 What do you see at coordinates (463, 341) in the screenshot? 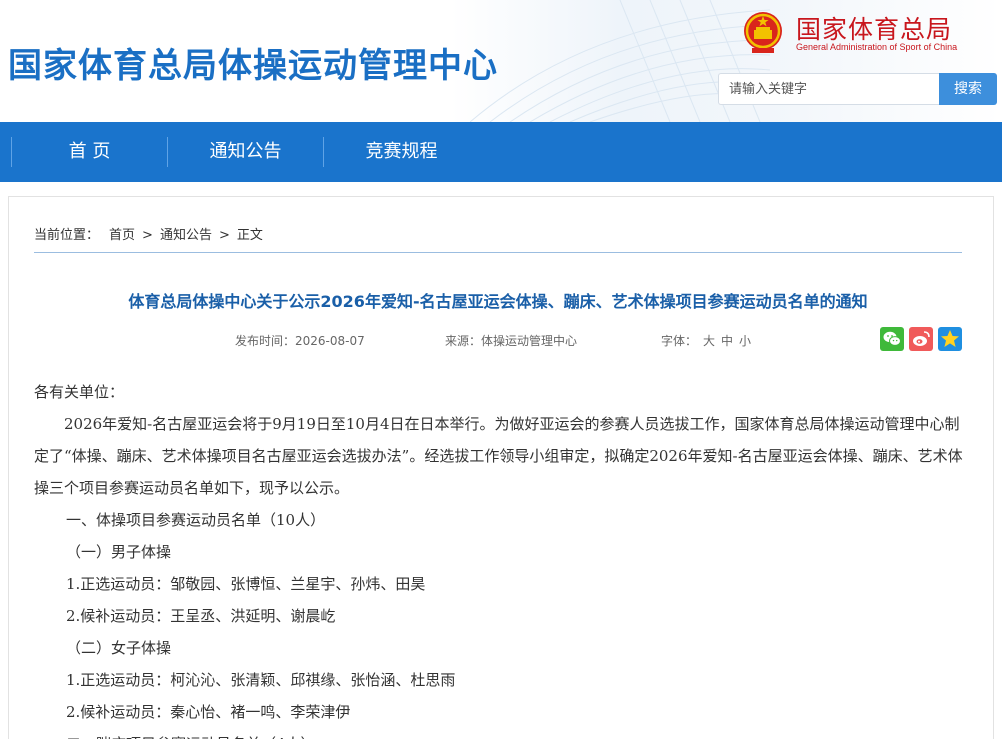
I see `source-label: 来源：` at bounding box center [463, 341].